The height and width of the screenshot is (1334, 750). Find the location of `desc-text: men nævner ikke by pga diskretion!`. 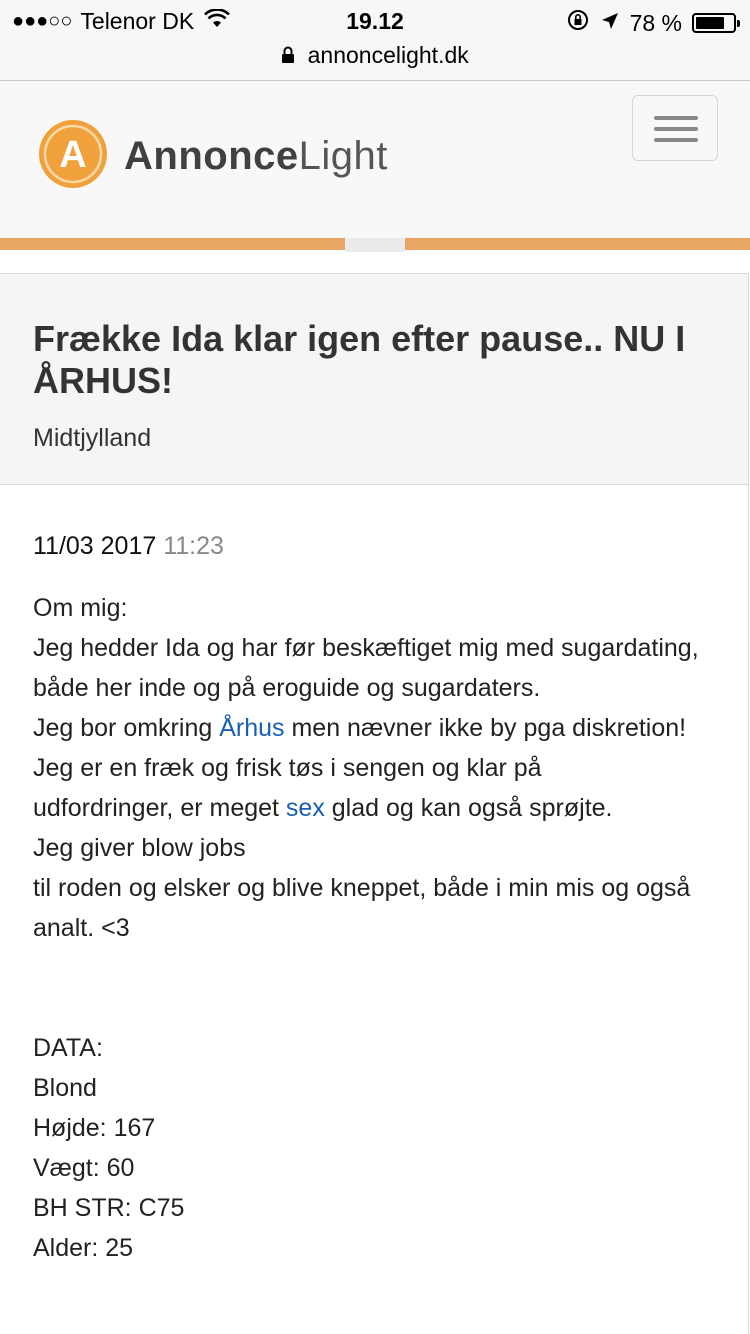

desc-text: men nævner ikke by pga diskretion! is located at coordinates (485, 728).